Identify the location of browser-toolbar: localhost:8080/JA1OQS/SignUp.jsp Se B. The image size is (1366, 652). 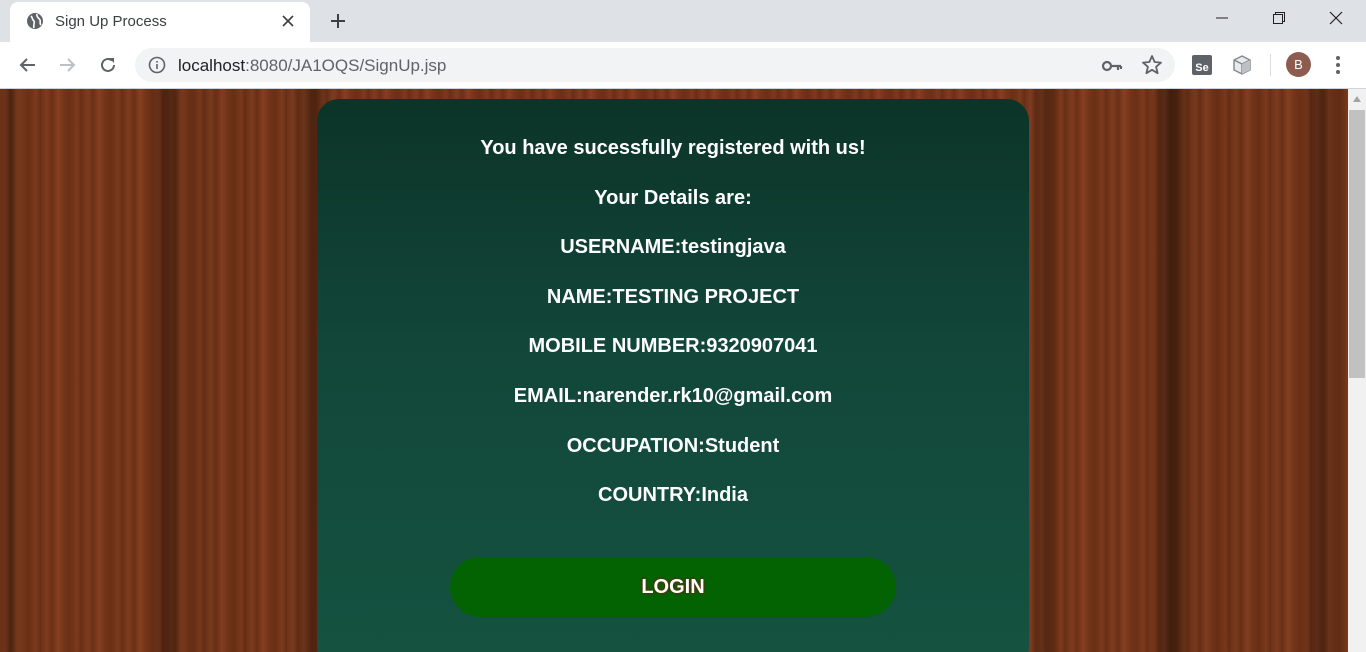
(683, 65).